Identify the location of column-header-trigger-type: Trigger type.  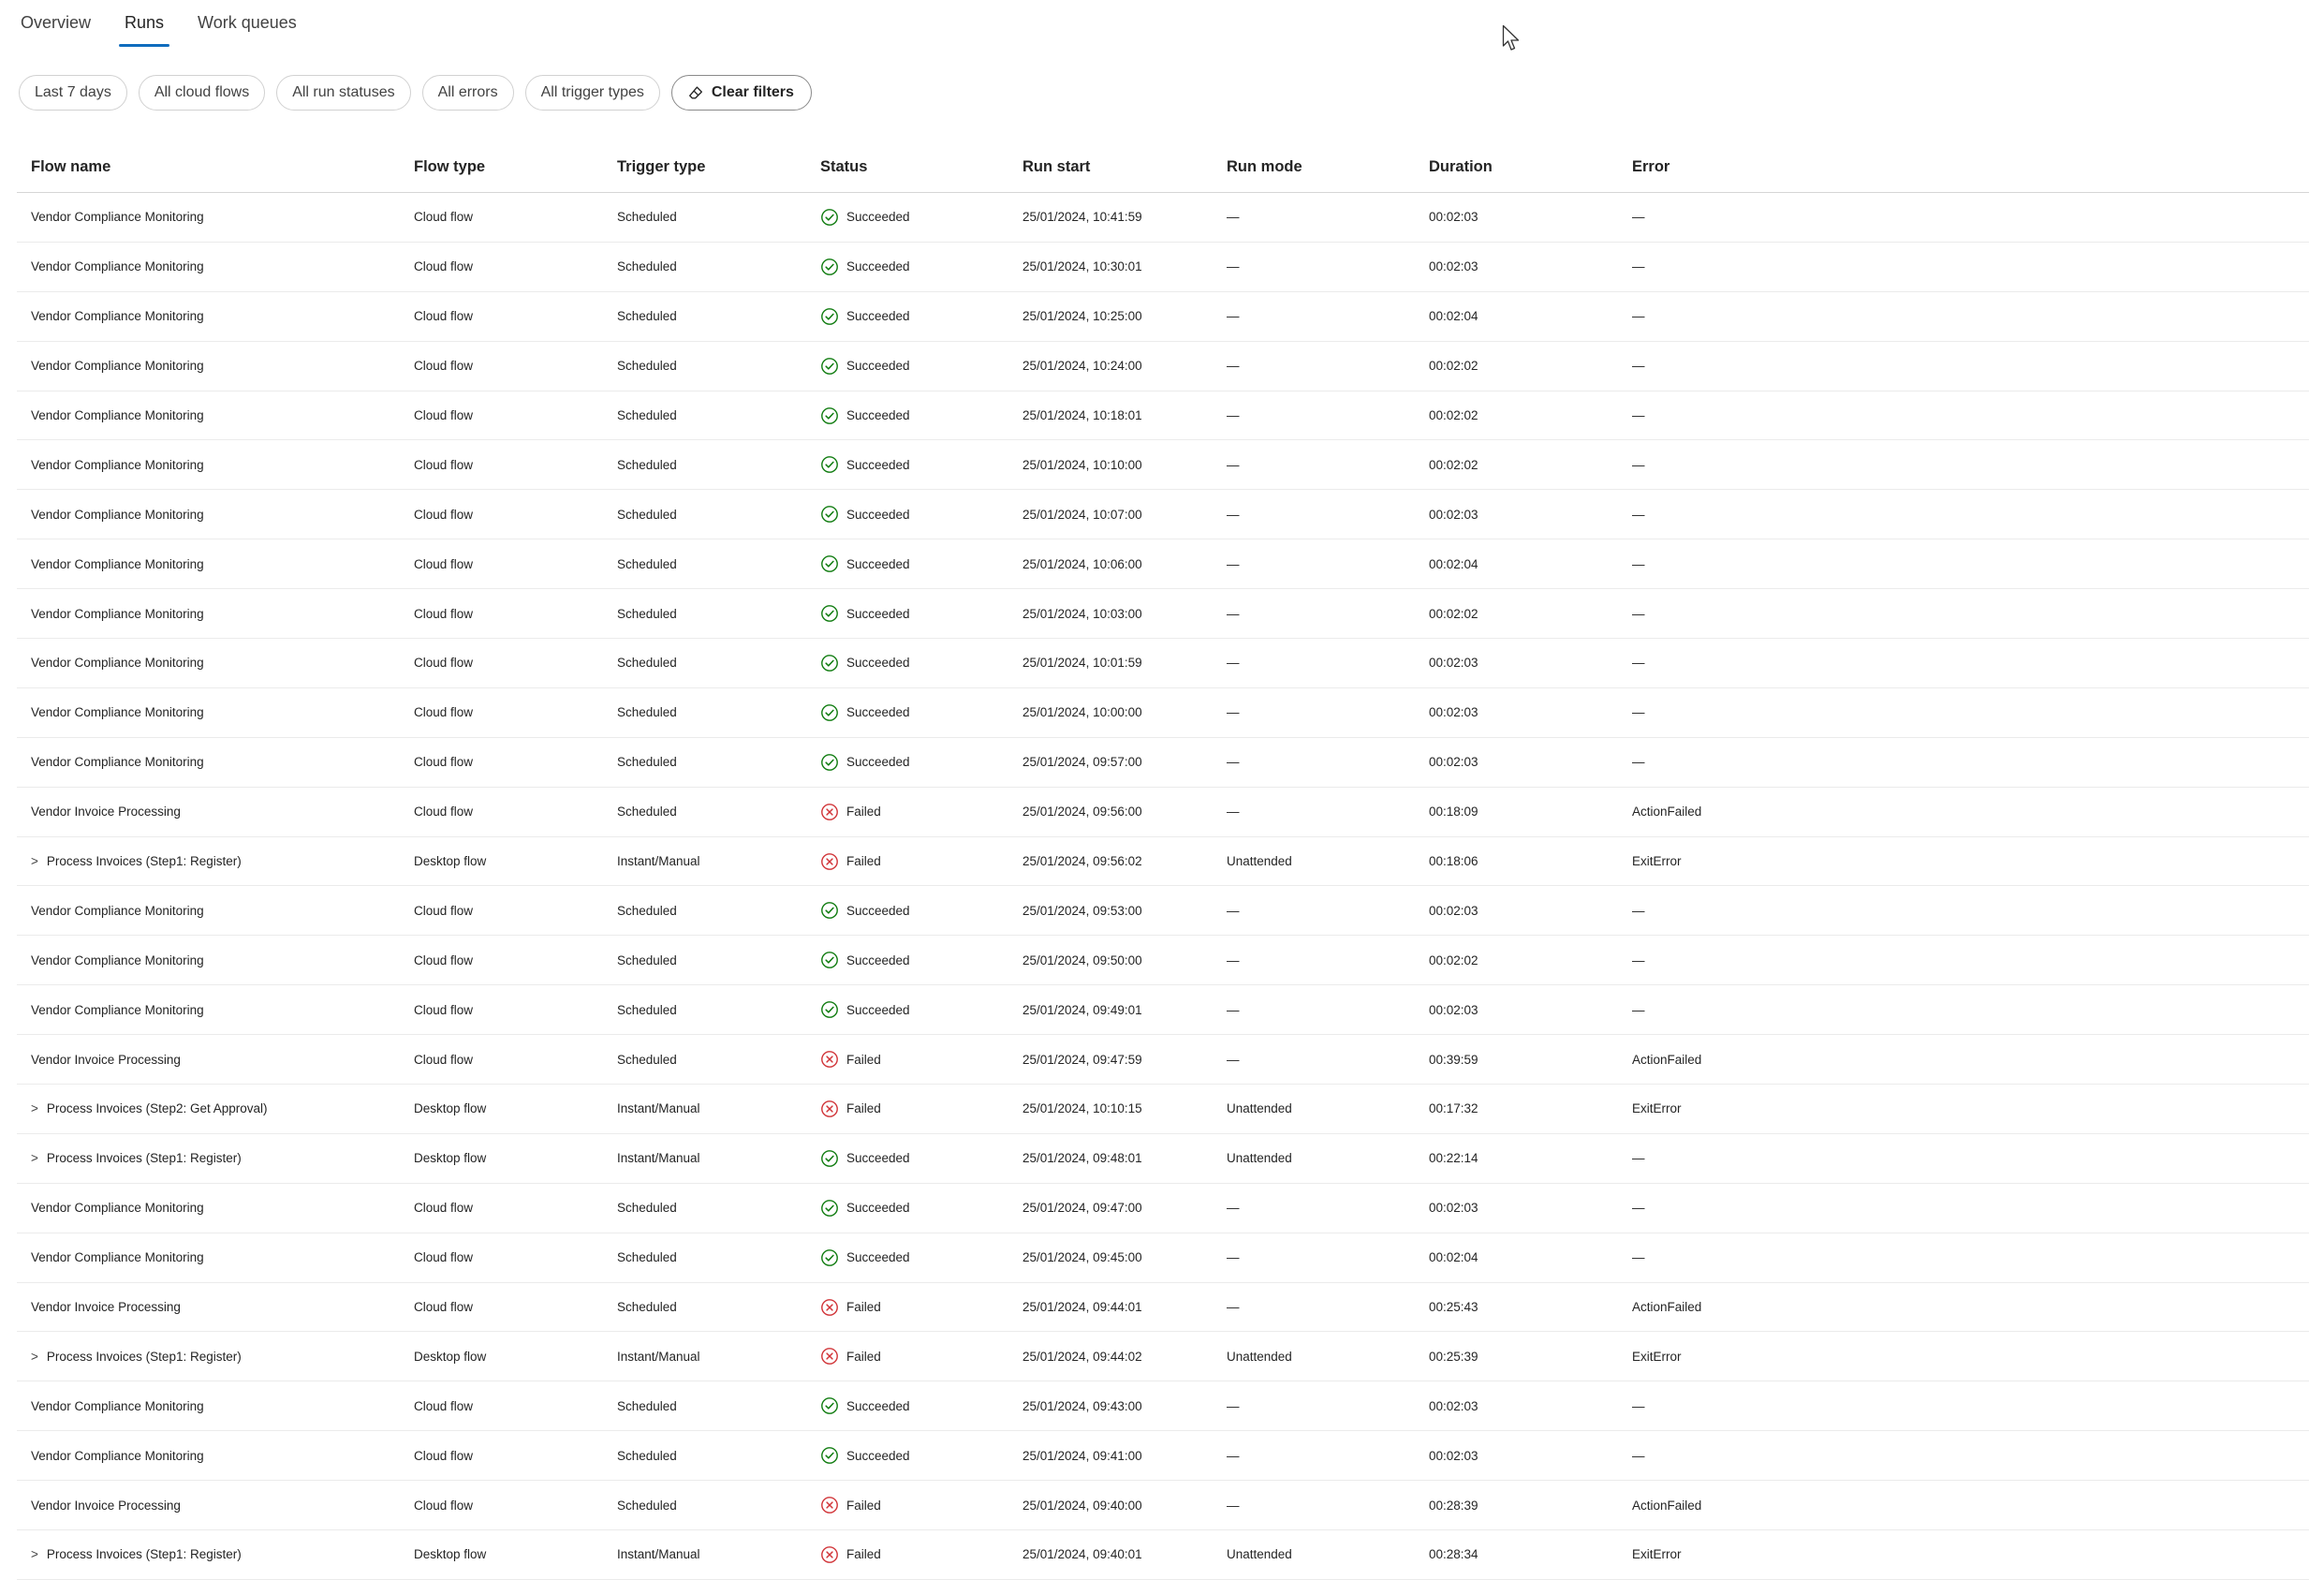
(661, 167).